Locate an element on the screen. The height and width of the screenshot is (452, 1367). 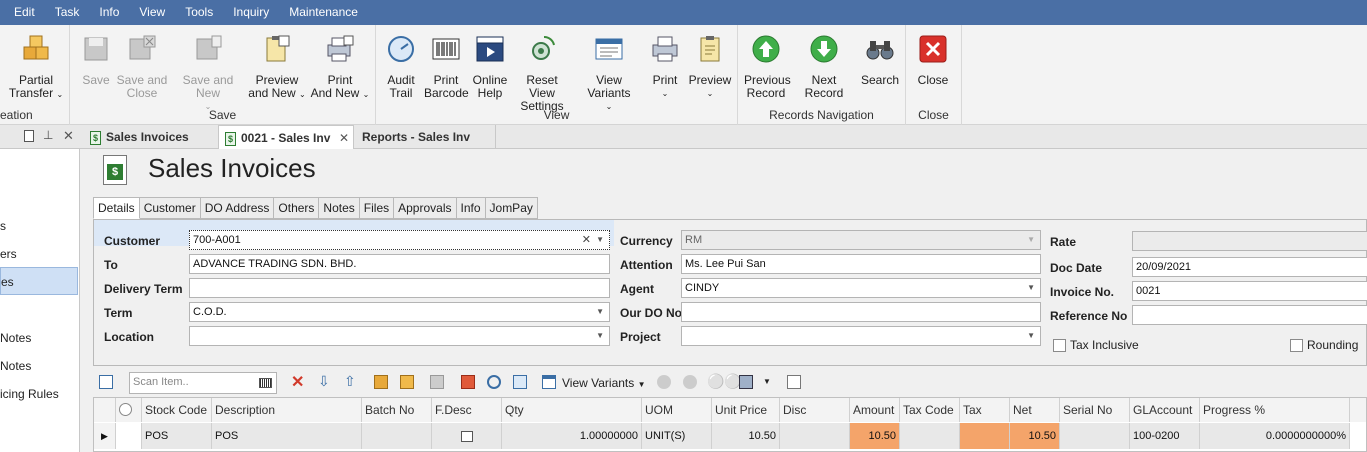
tab-do-address: DO Address is located at coordinates (237, 208).